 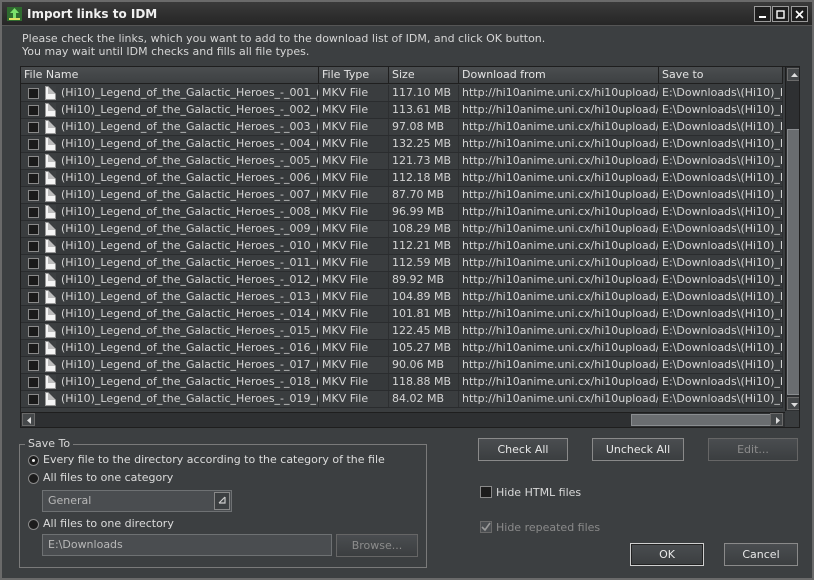 I want to click on column-size: Size, so click(x=424, y=75).